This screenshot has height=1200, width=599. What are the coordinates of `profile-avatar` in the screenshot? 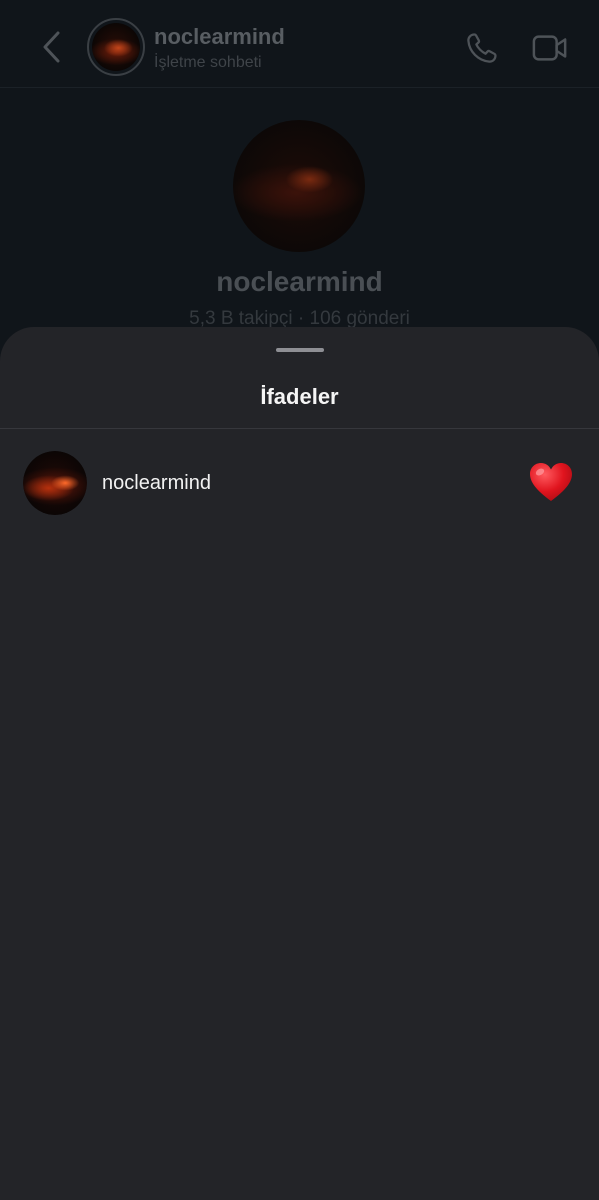 It's located at (299, 186).